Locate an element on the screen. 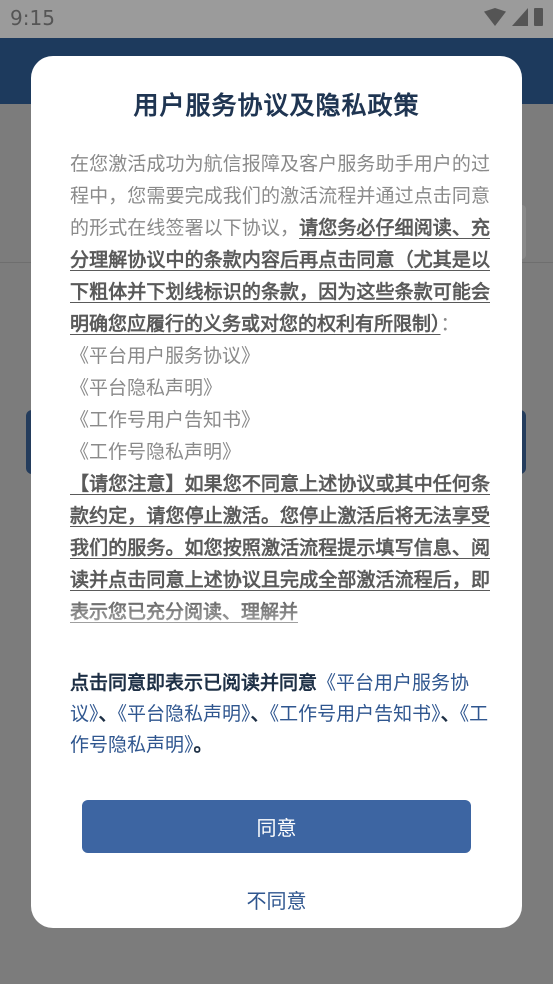 The height and width of the screenshot is (984, 553). wifi-icon is located at coordinates (495, 17).